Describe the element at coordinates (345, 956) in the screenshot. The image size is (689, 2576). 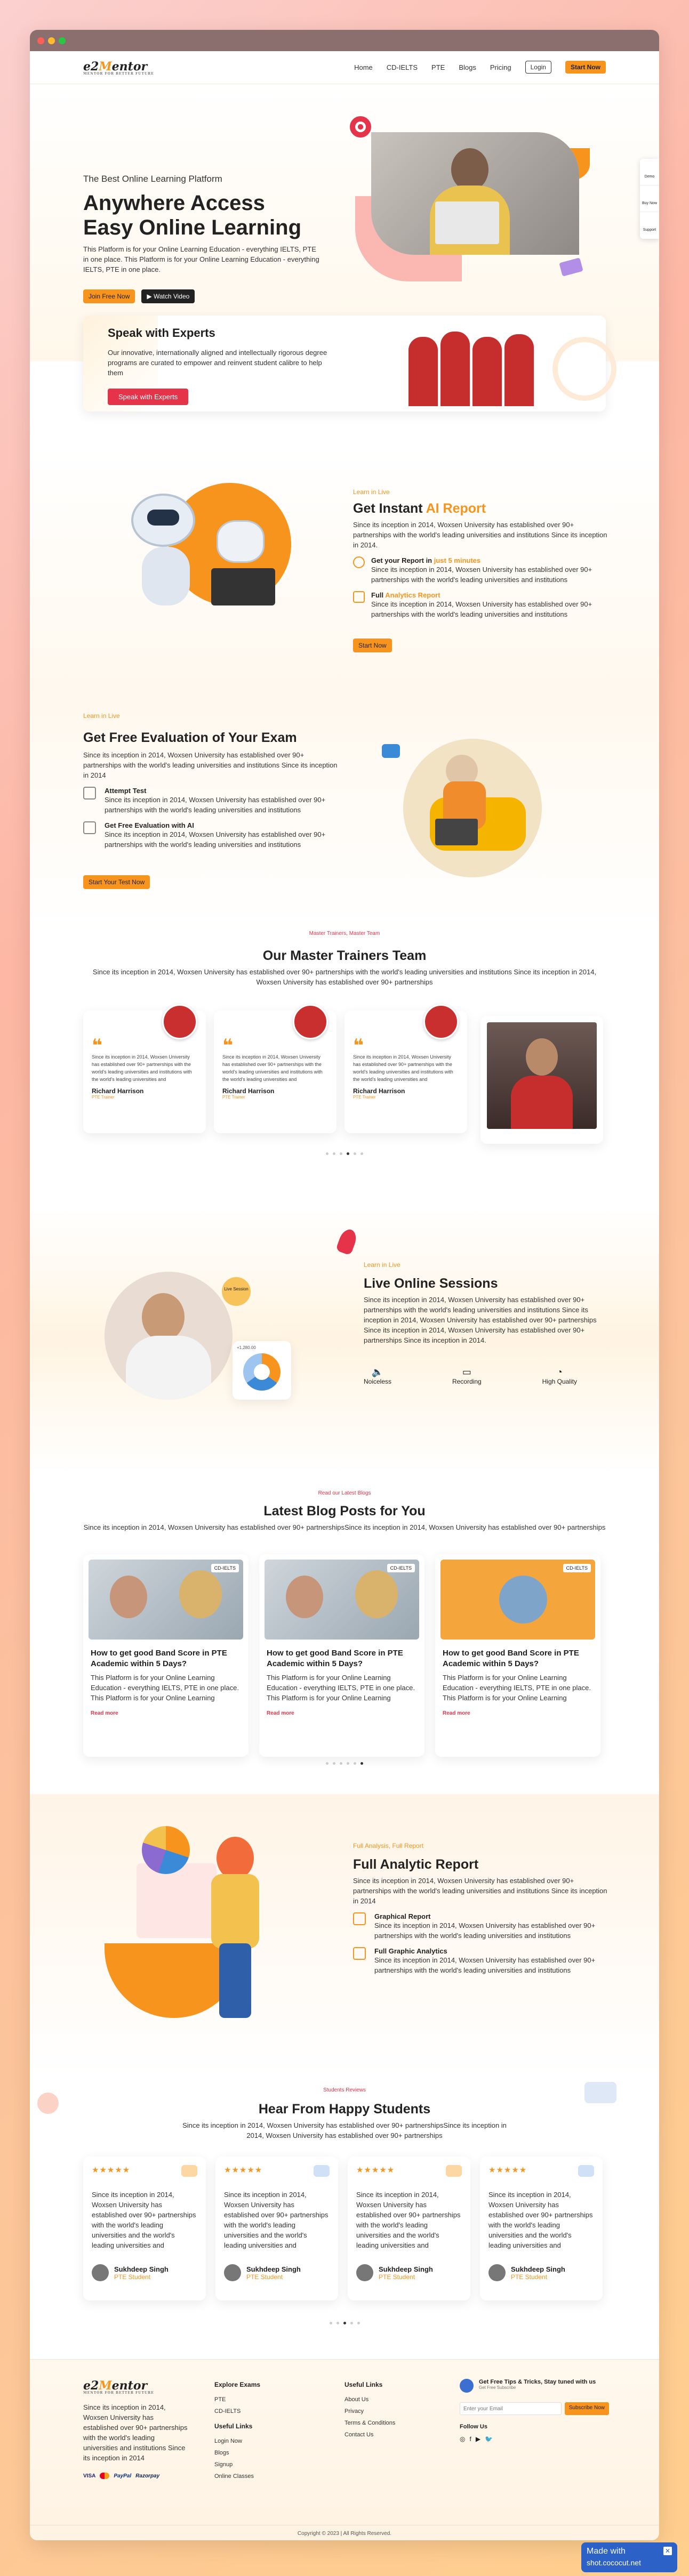
I see `trainers-title: Our Master Trainers Team` at that location.